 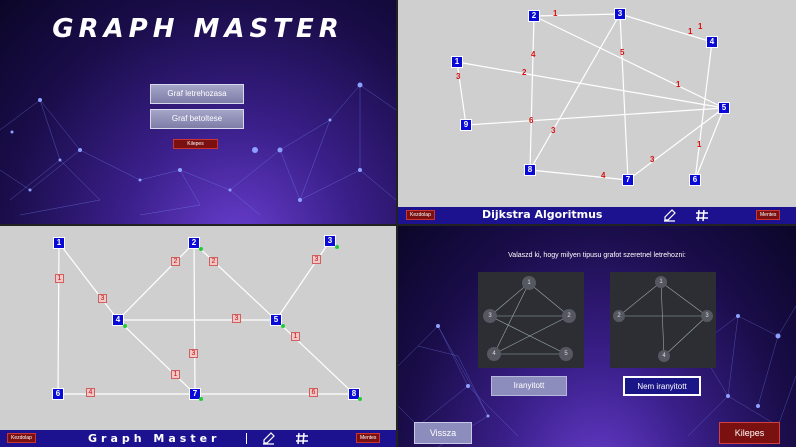 I want to click on back-button: Vissza, so click(x=443, y=433).